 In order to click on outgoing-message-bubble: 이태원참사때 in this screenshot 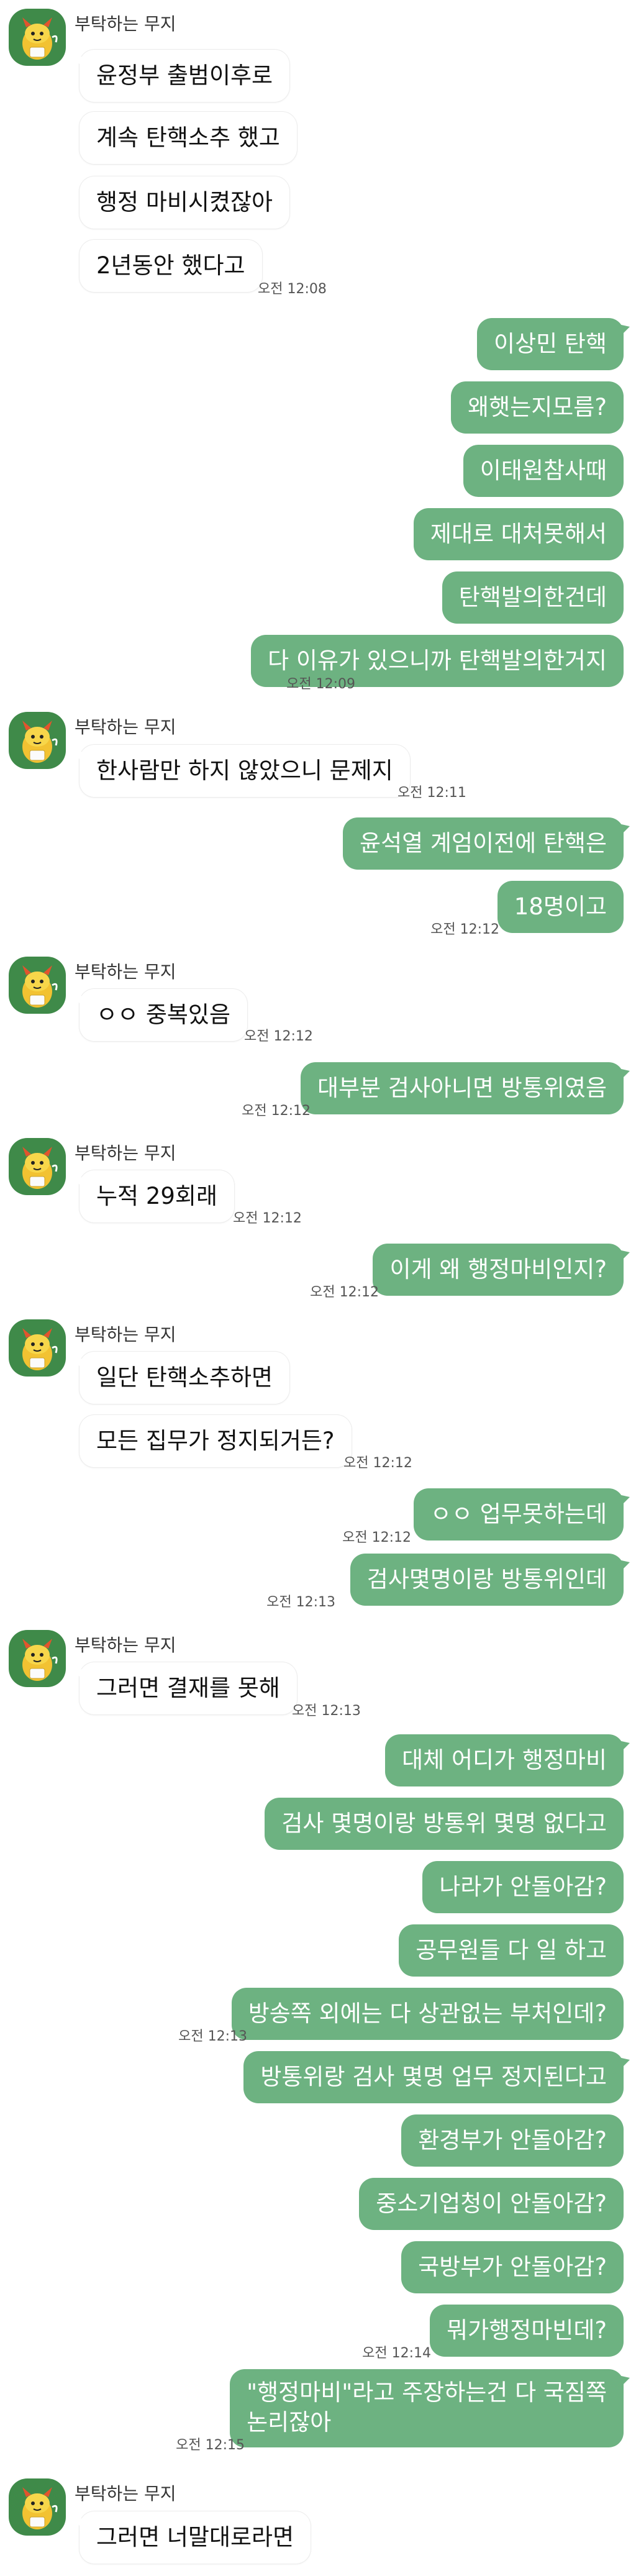, I will do `click(543, 471)`.